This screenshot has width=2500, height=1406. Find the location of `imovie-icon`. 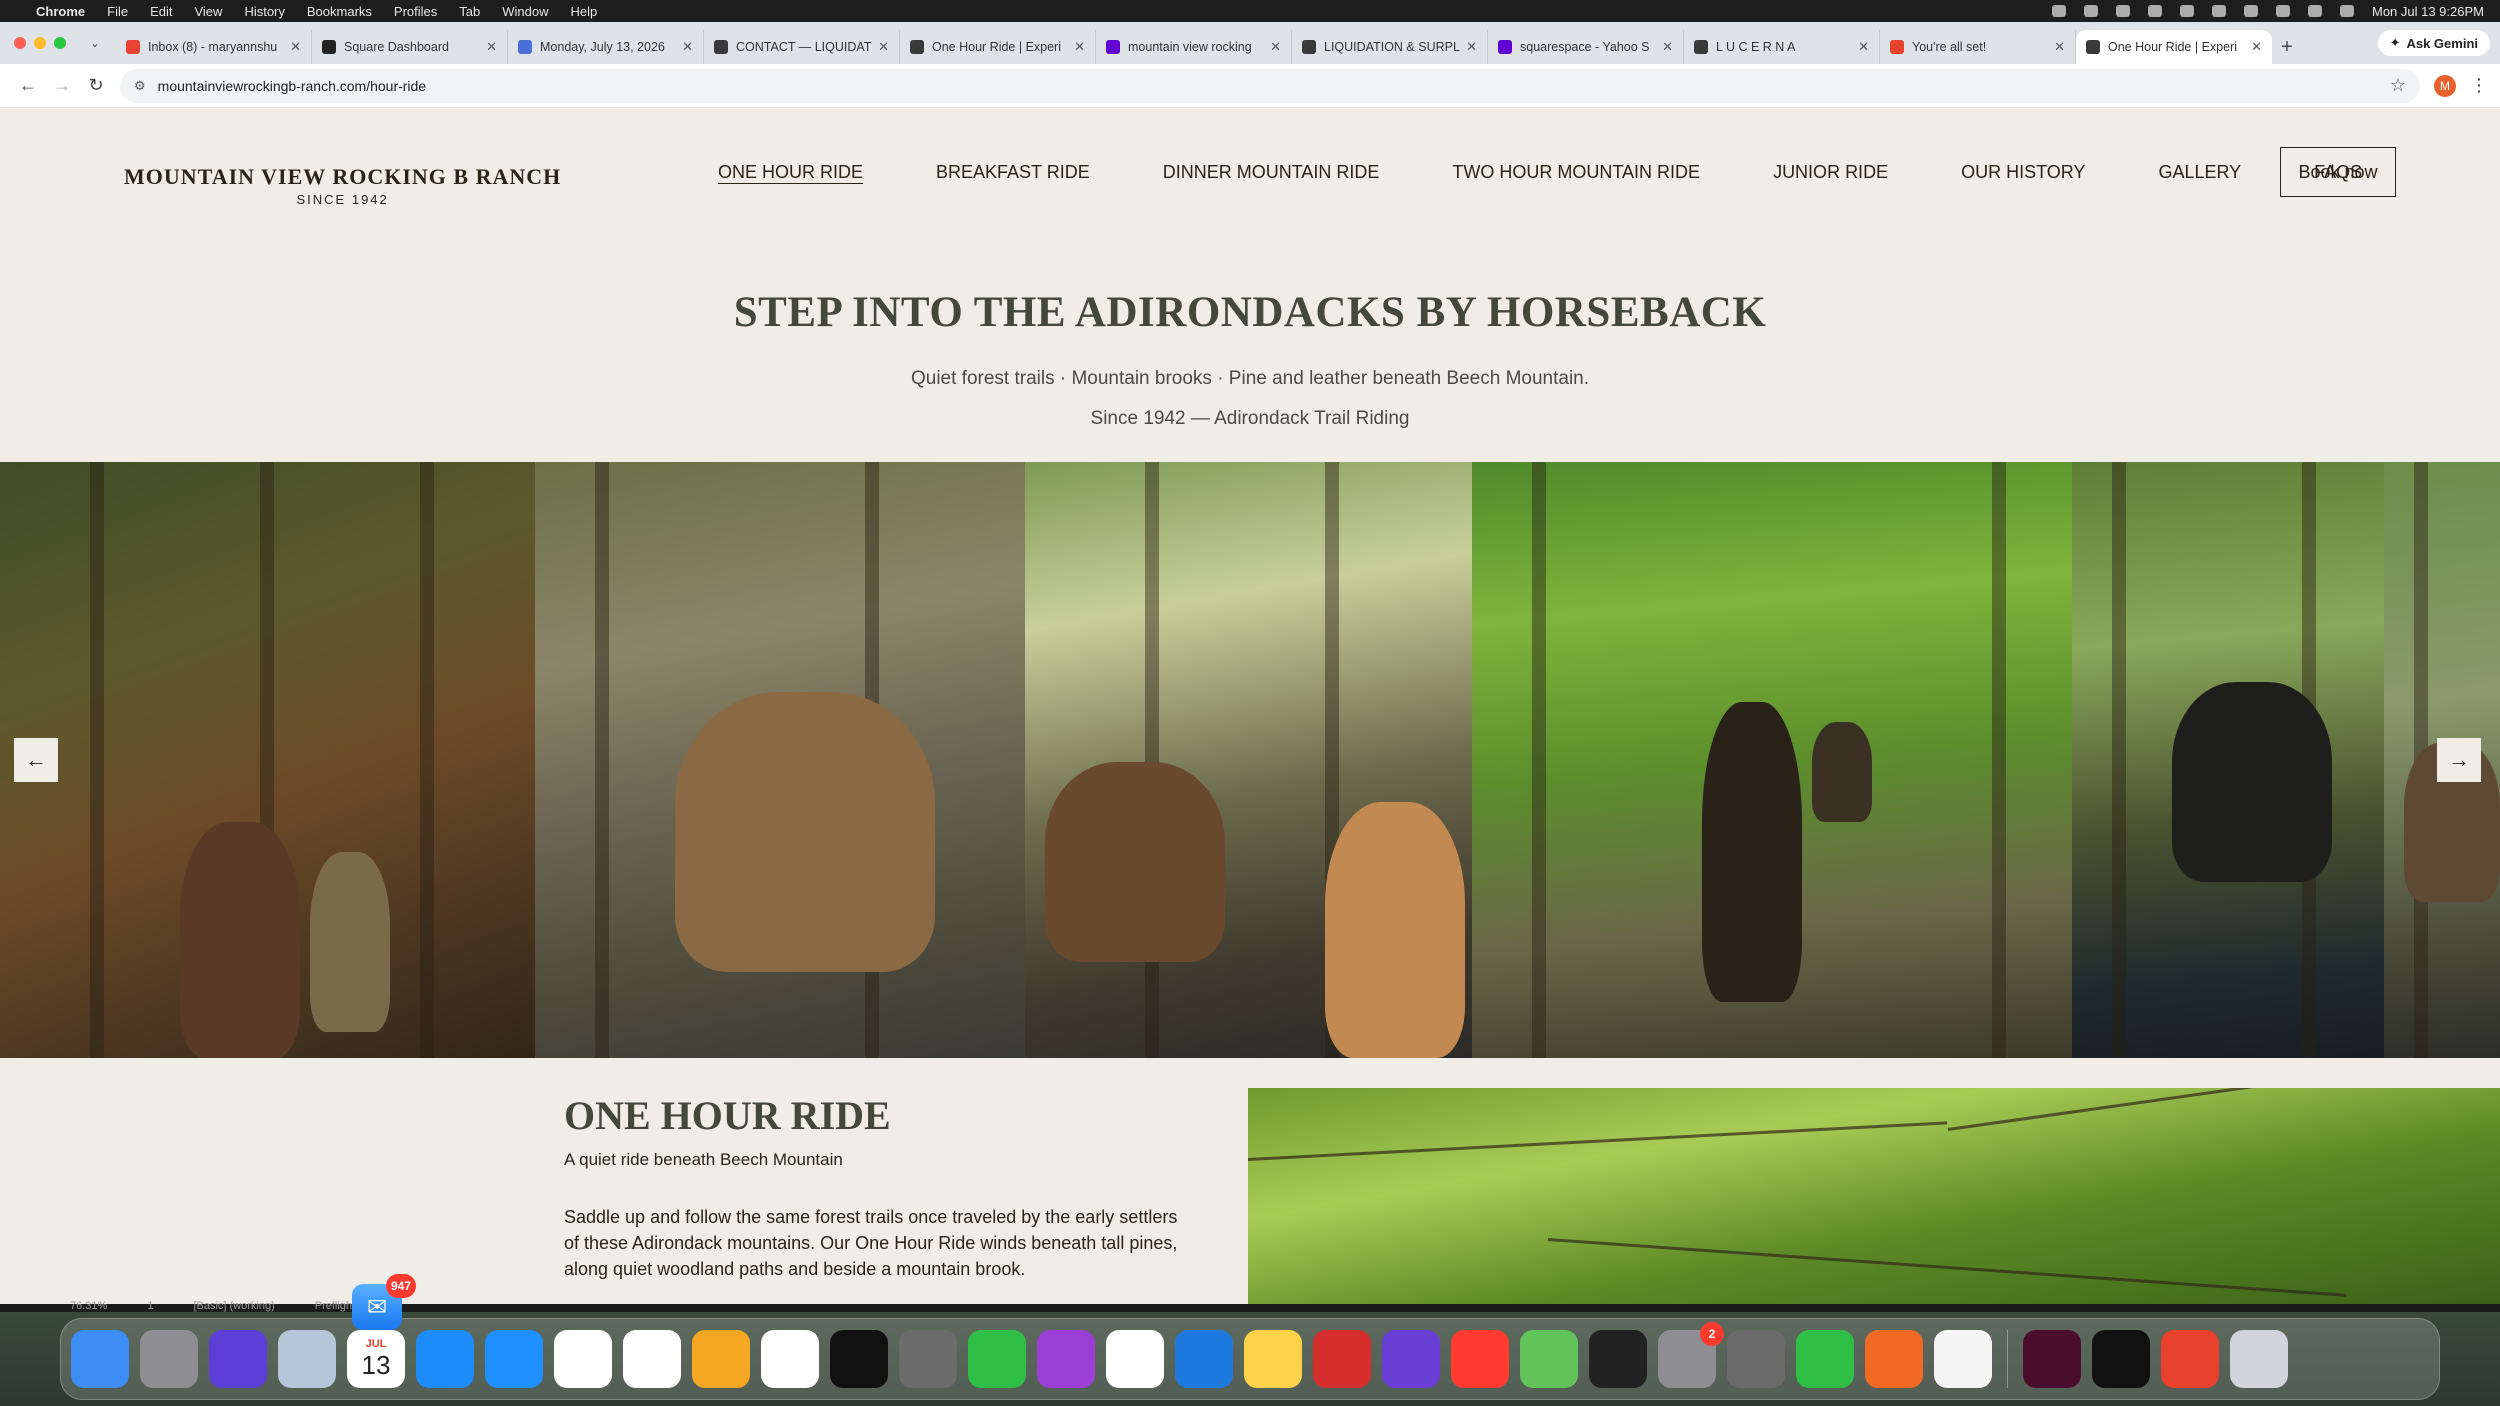

imovie-icon is located at coordinates (1411, 1359).